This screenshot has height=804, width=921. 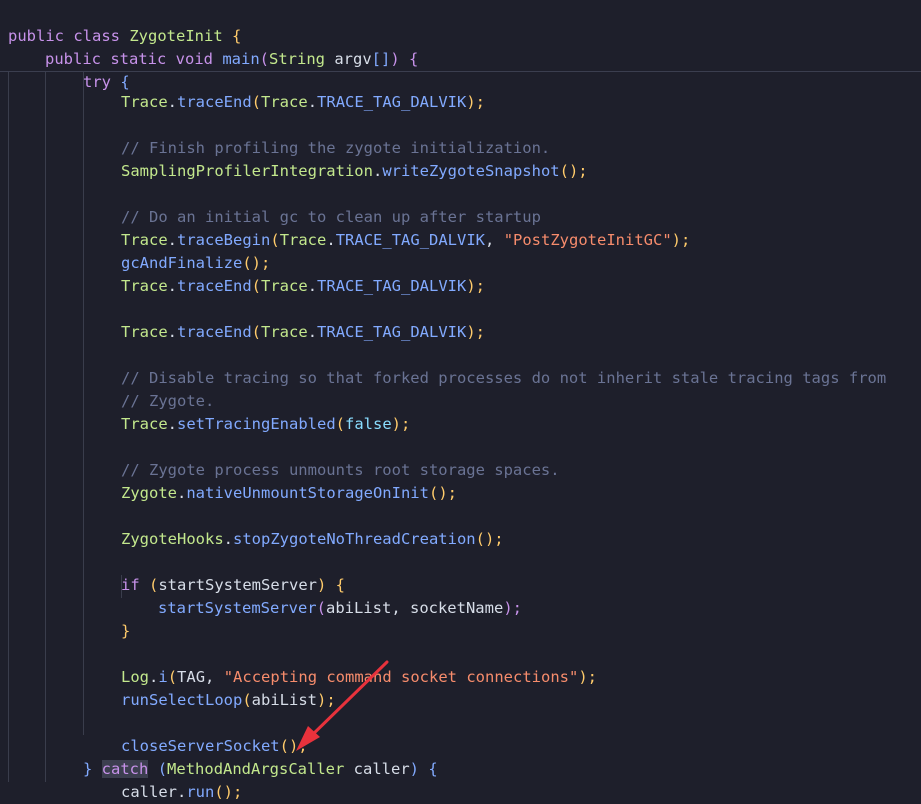 What do you see at coordinates (125, 82) in the screenshot?
I see `brace: {` at bounding box center [125, 82].